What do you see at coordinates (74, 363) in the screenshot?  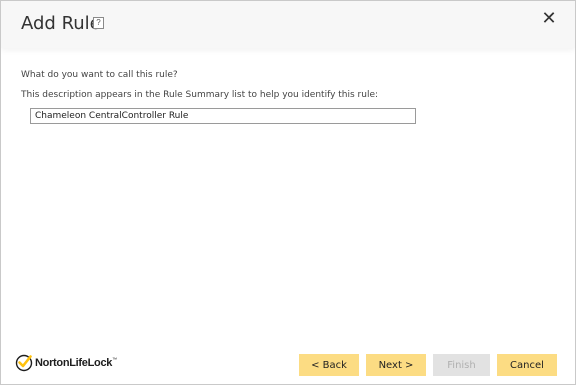 I see `brand-name: NortonLifeLock` at bounding box center [74, 363].